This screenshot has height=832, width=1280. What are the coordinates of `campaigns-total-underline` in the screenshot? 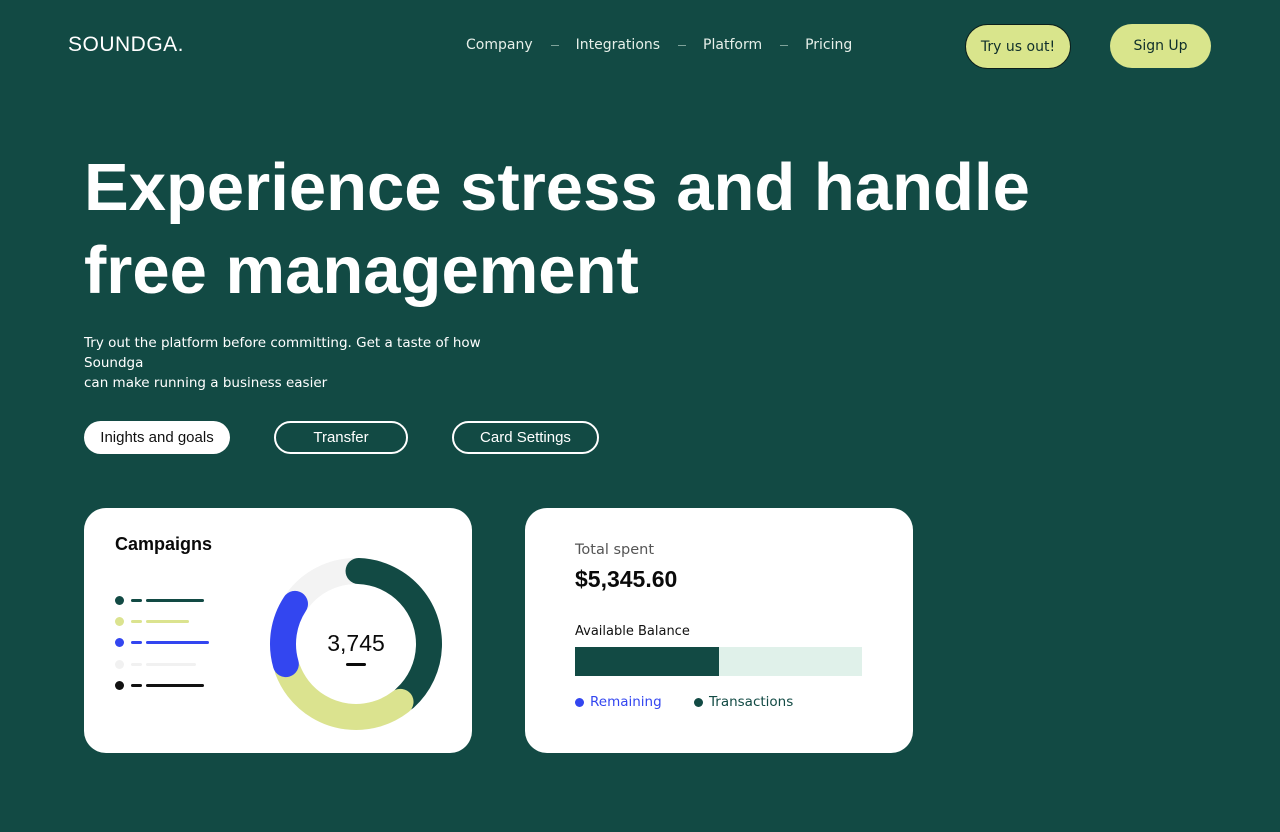 It's located at (356, 664).